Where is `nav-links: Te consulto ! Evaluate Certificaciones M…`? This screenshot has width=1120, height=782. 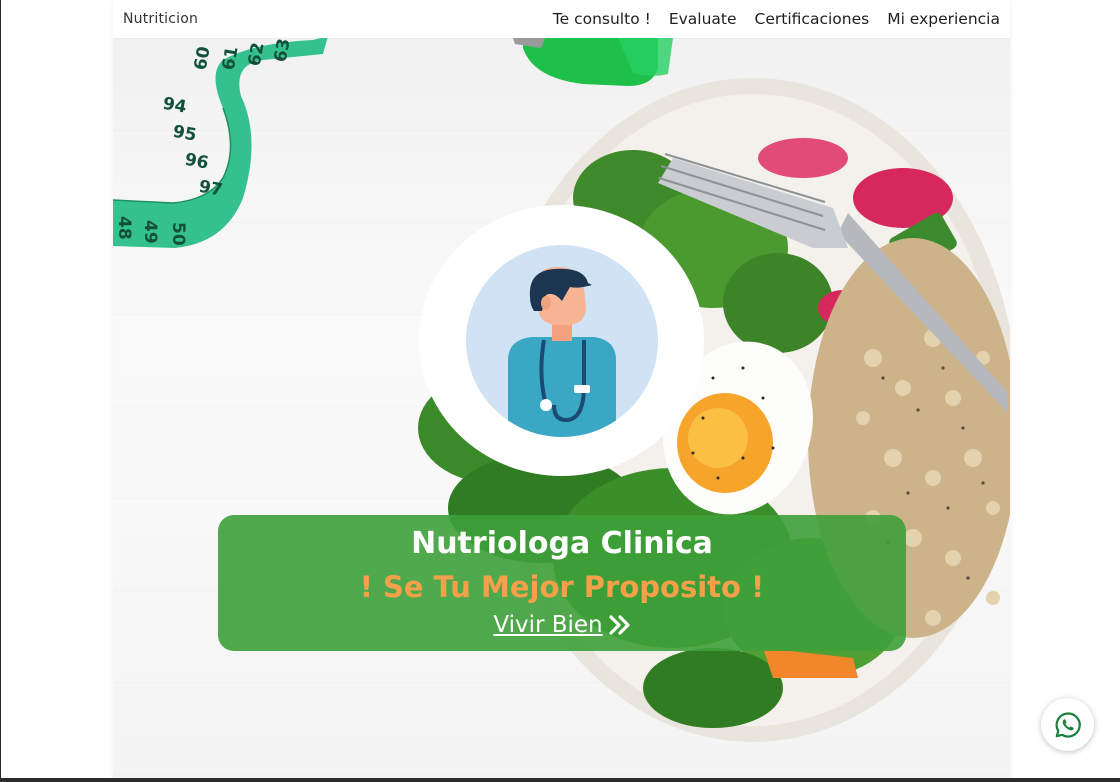 nav-links: Te consulto ! Evaluate Certificaciones M… is located at coordinates (776, 19).